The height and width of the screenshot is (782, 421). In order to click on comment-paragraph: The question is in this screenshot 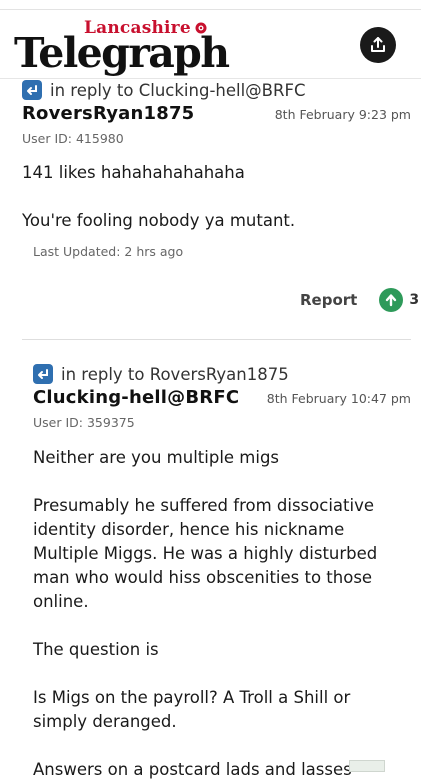, I will do `click(96, 649)`.